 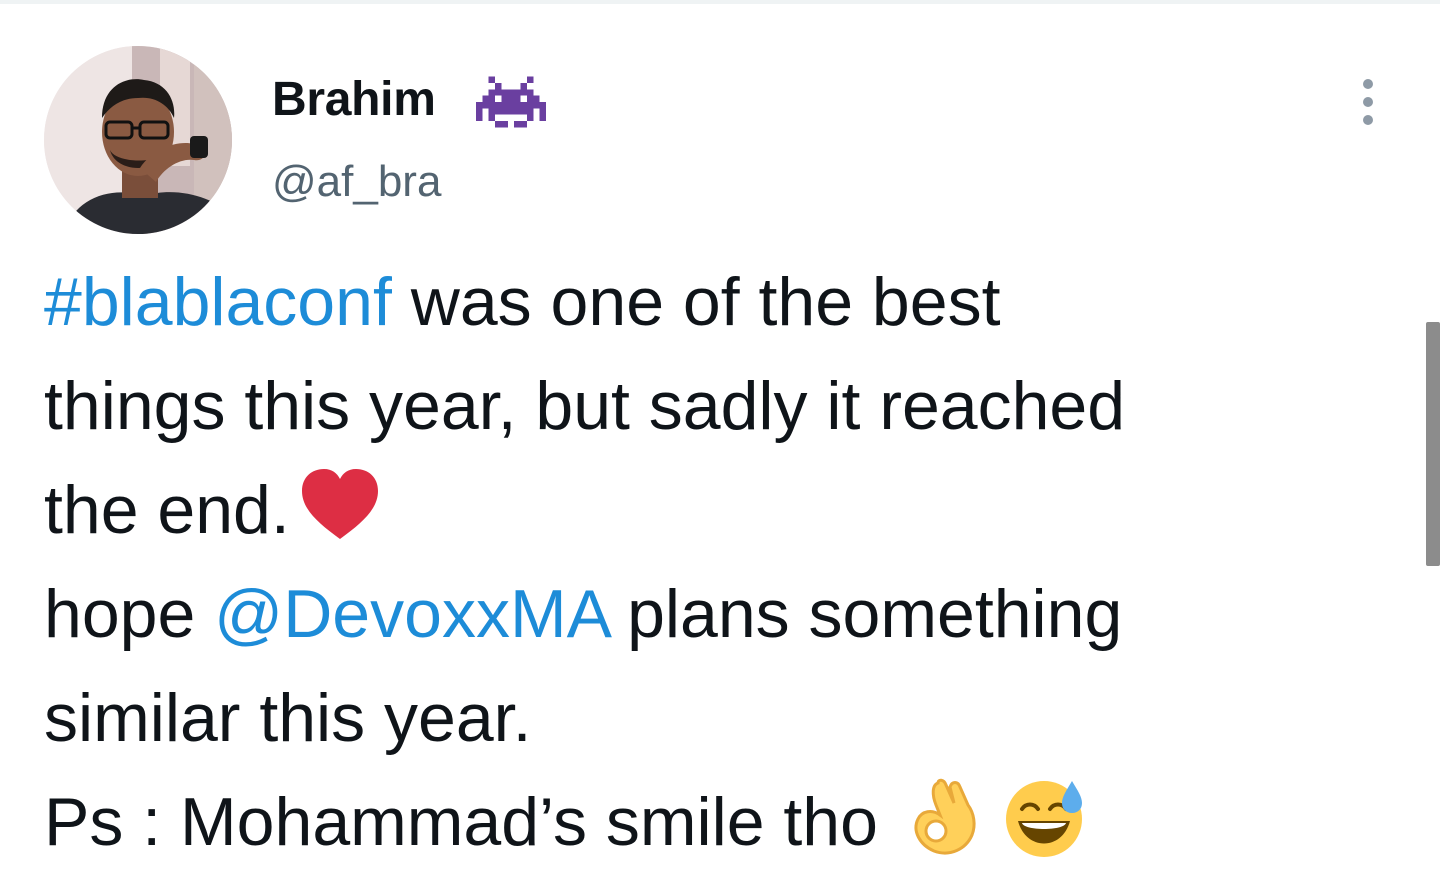 What do you see at coordinates (461, 822) in the screenshot?
I see `tweet-text-segment: Ps : Mohammad’s smile tho` at bounding box center [461, 822].